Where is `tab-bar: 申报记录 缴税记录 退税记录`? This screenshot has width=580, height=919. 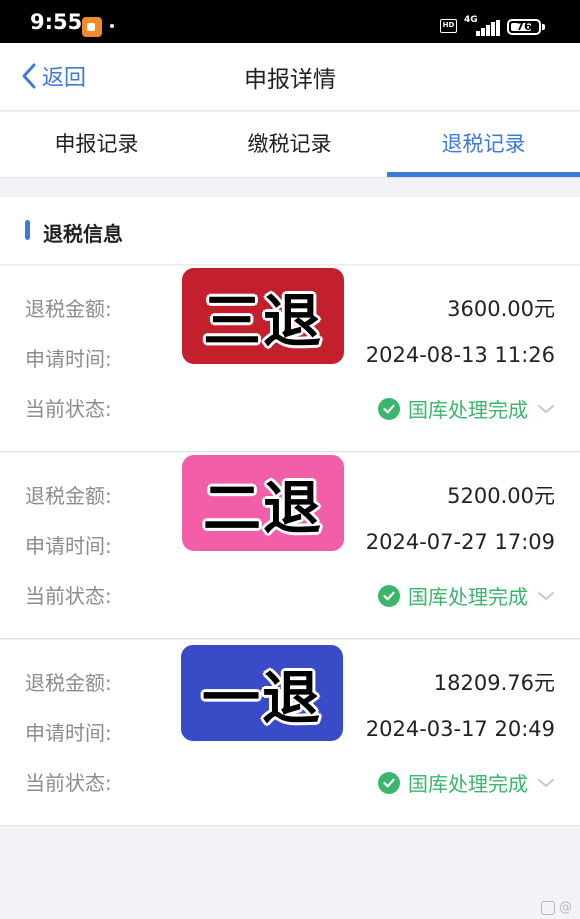 tab-bar: 申报记录 缴税记录 退税记录 is located at coordinates (290, 145).